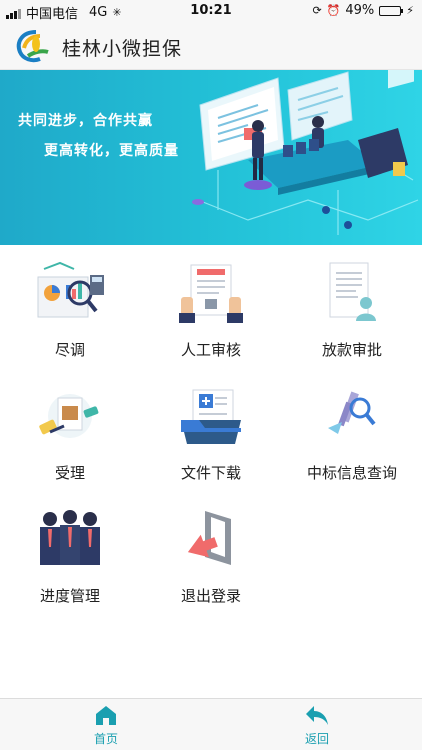 The image size is (422, 750). I want to click on menu-item-label: 文件下载, so click(210, 473).